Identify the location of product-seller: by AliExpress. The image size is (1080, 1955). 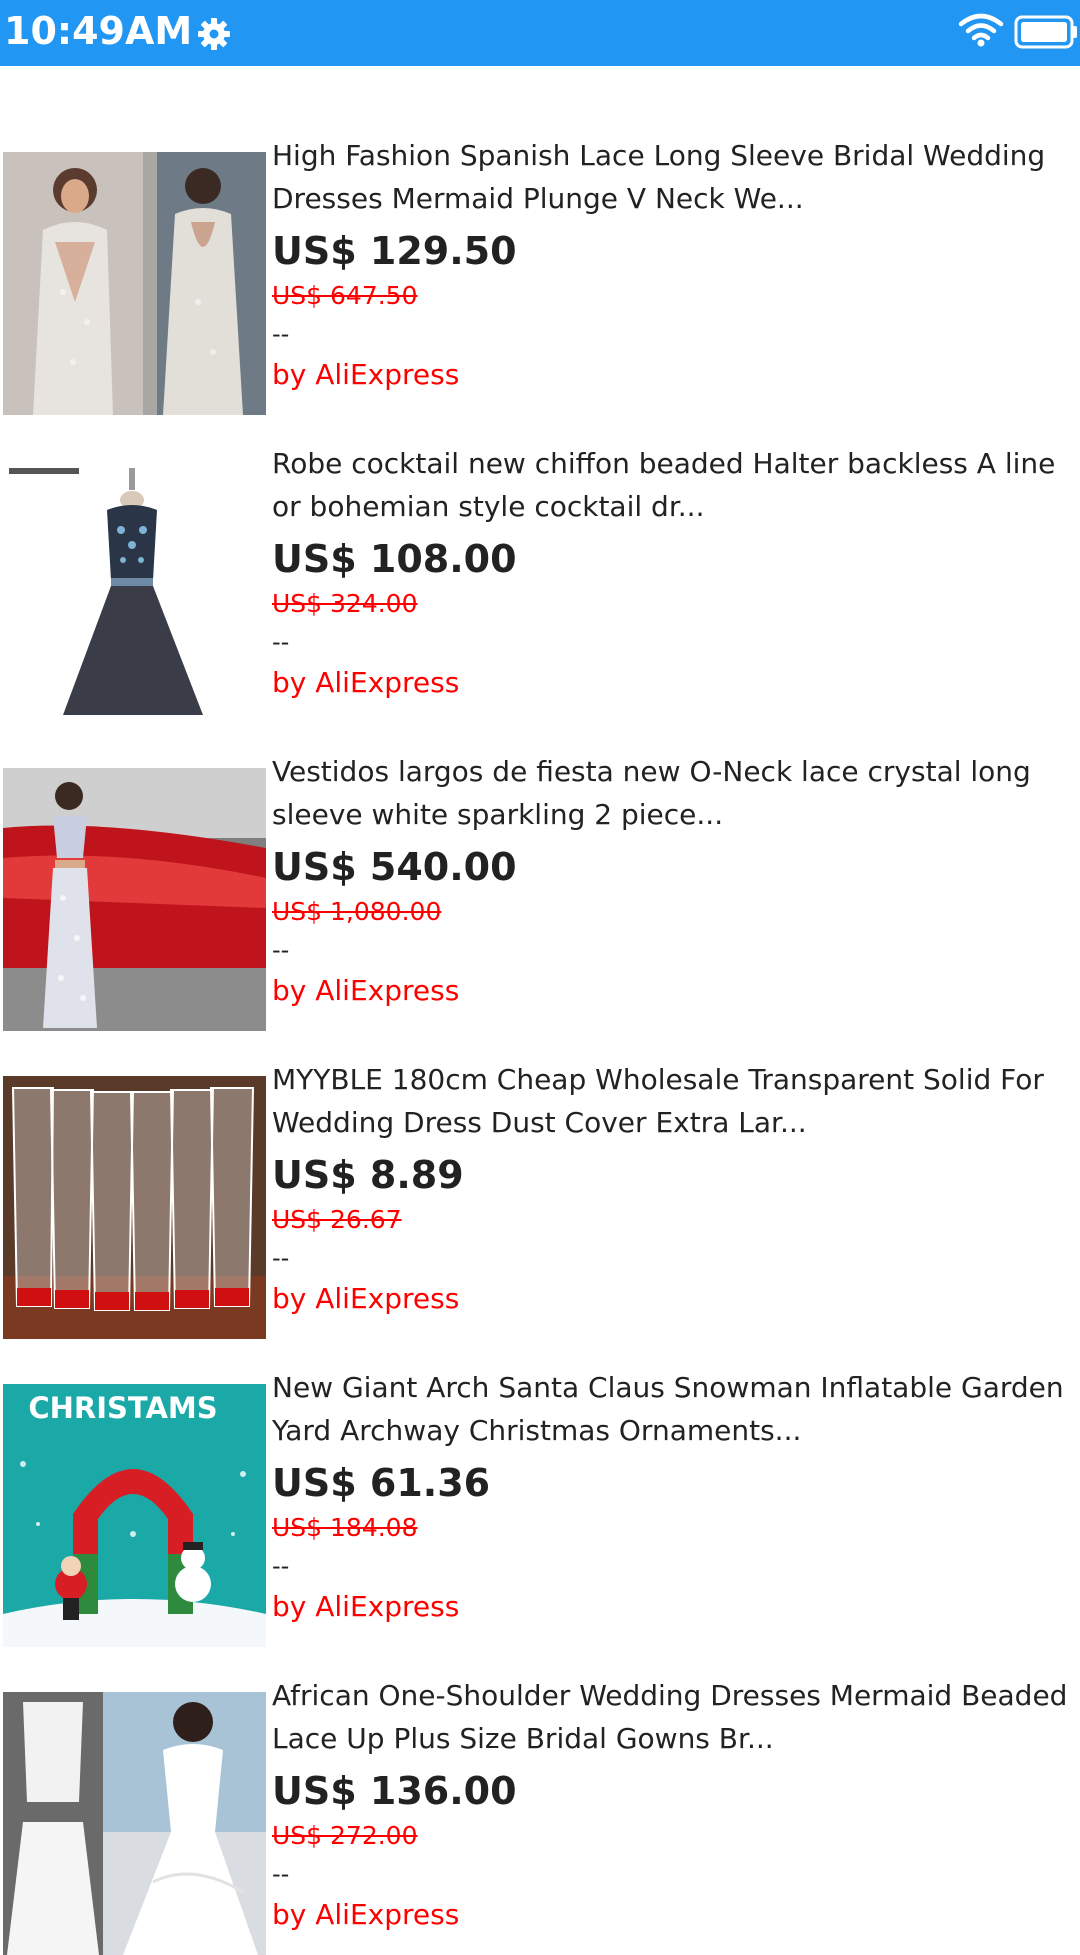
(366, 1914).